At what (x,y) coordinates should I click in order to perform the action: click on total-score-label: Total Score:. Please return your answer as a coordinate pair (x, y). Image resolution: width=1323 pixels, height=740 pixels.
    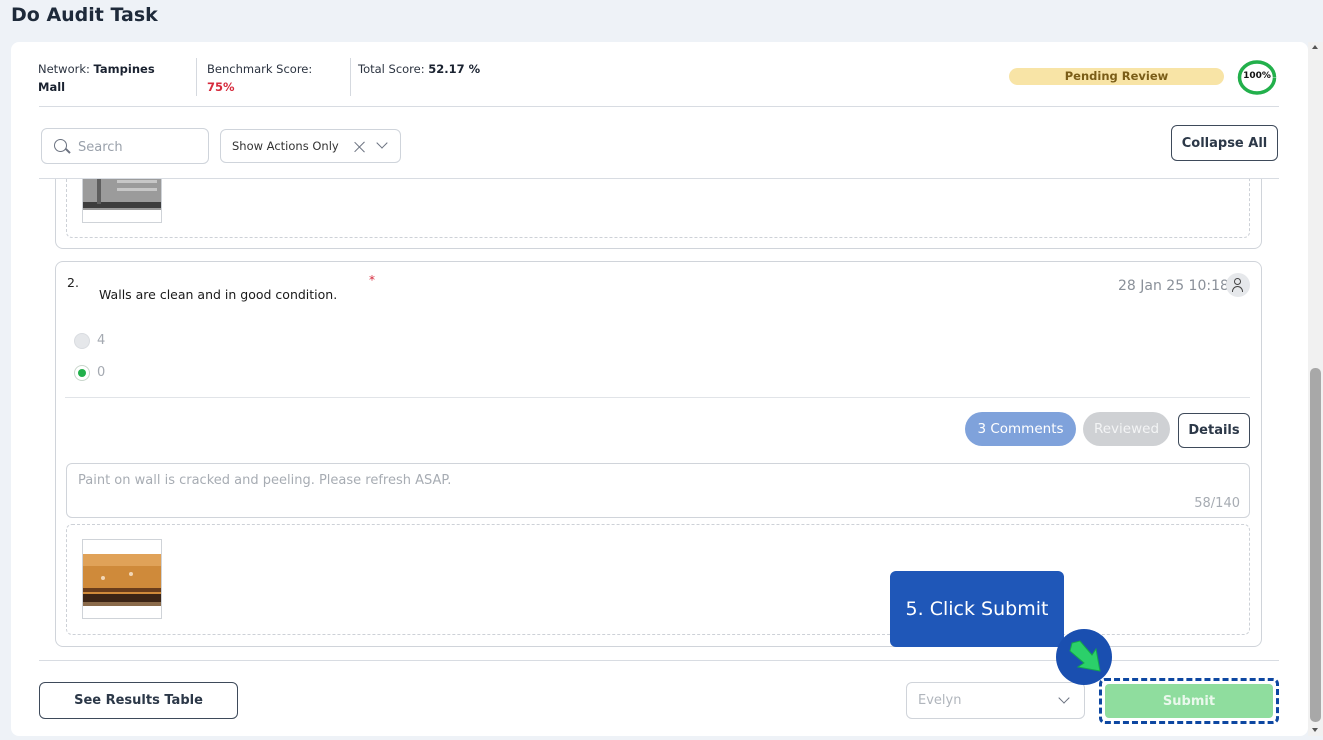
    Looking at the image, I should click on (391, 69).